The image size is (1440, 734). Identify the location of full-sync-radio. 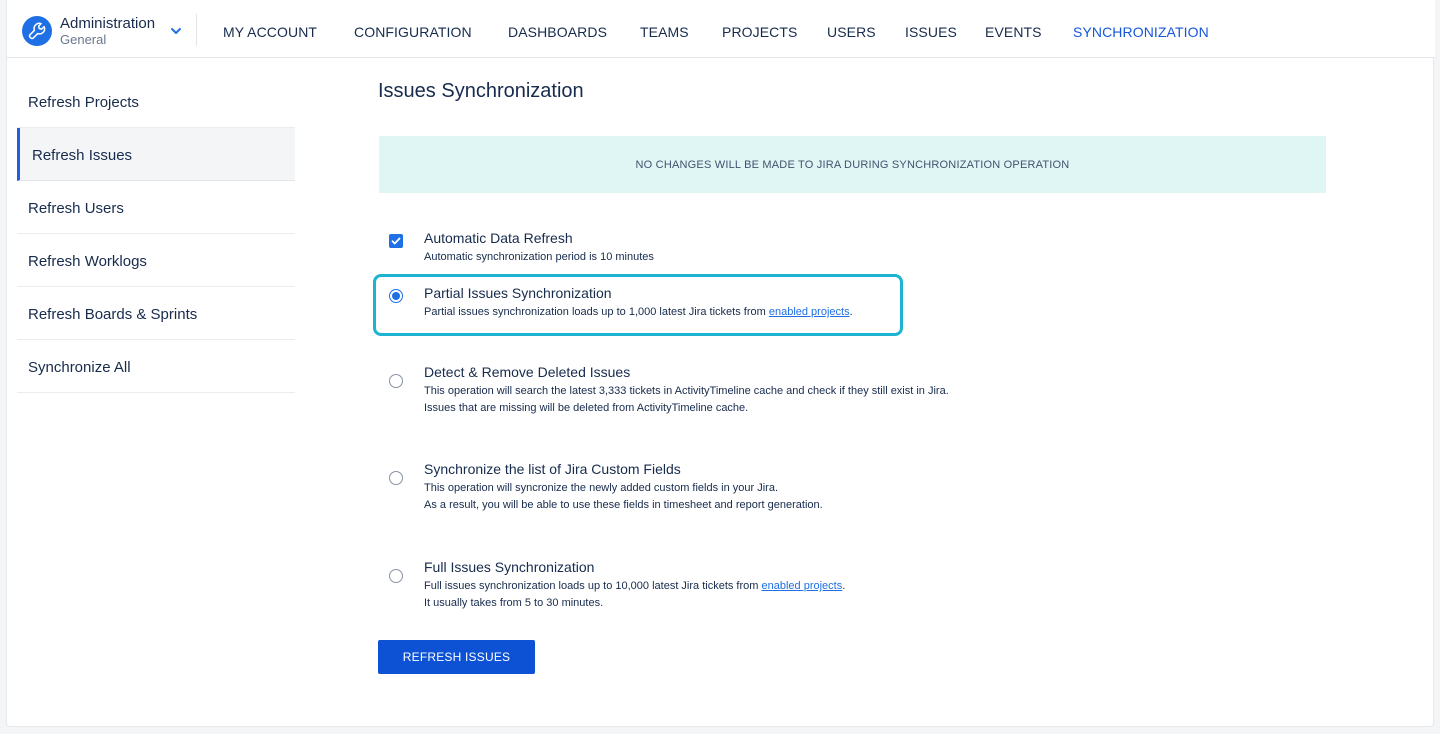
(396, 576).